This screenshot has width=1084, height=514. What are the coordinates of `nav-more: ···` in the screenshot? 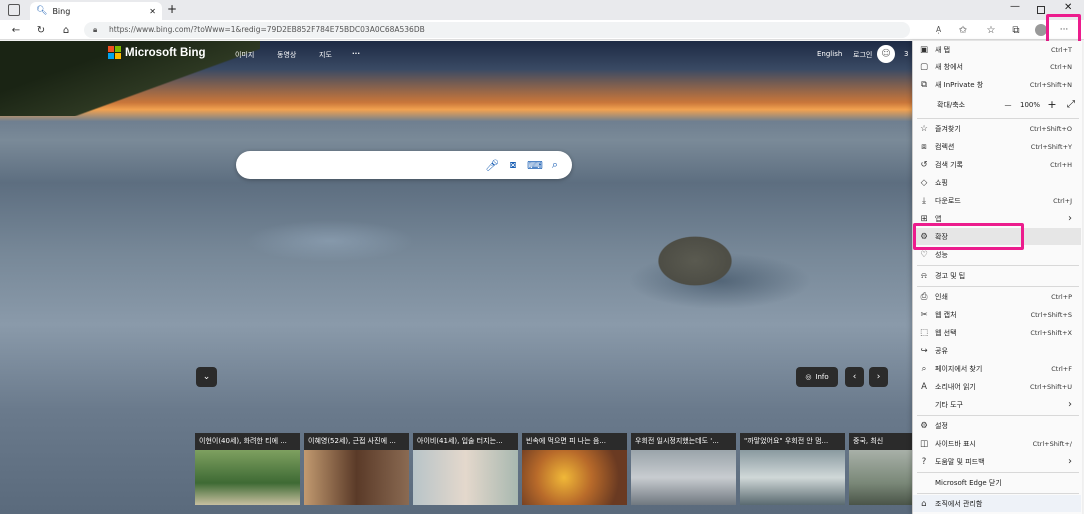 It's located at (356, 54).